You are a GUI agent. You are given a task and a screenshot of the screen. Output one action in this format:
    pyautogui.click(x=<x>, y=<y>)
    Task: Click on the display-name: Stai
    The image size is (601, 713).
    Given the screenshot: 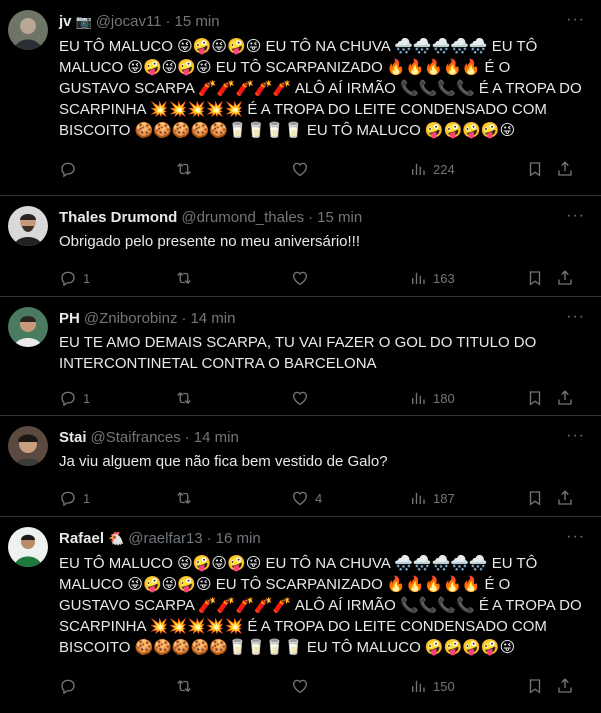 What is the action you would take?
    pyautogui.click(x=73, y=438)
    